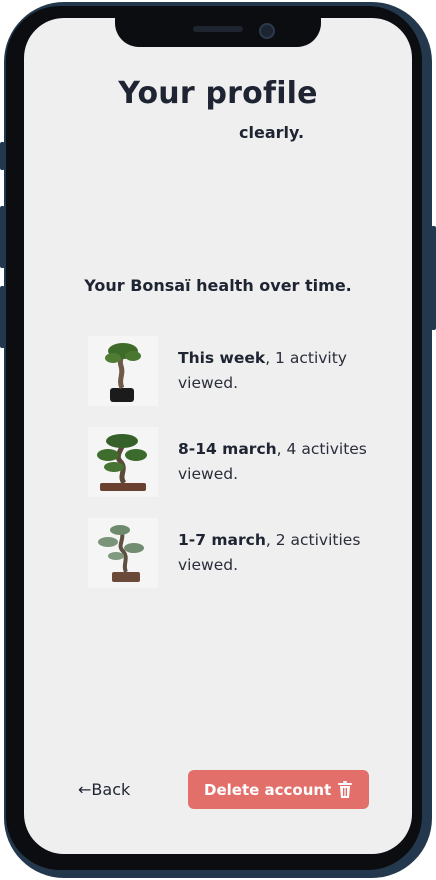 This screenshot has height=880, width=436. What do you see at coordinates (278, 553) in the screenshot?
I see `history-item-text: 1-7 march, 2 activities viewed.` at bounding box center [278, 553].